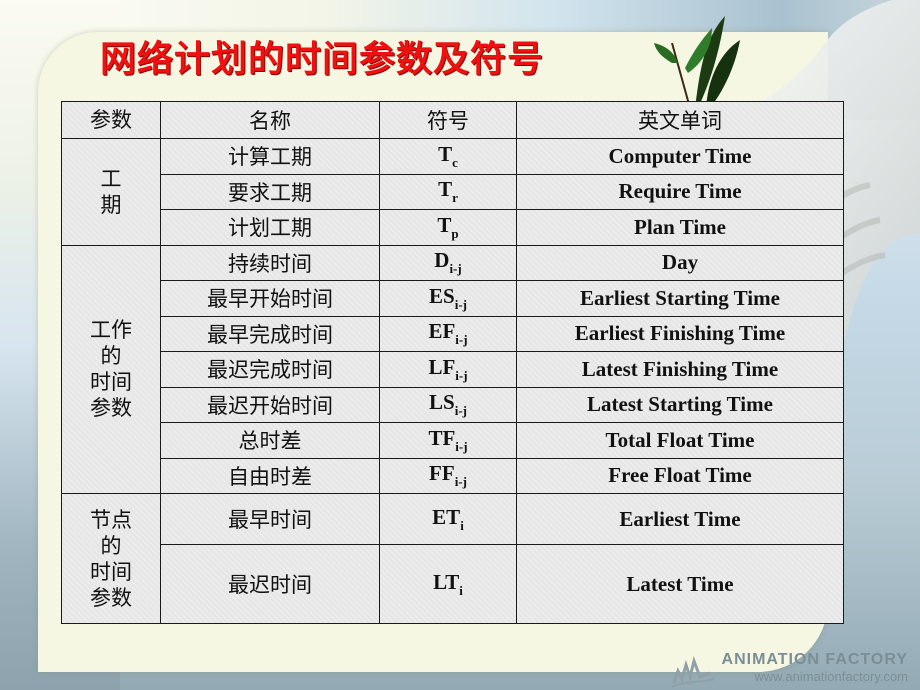 This screenshot has height=690, width=920. I want to click on param-english: Total Float Time, so click(680, 440).